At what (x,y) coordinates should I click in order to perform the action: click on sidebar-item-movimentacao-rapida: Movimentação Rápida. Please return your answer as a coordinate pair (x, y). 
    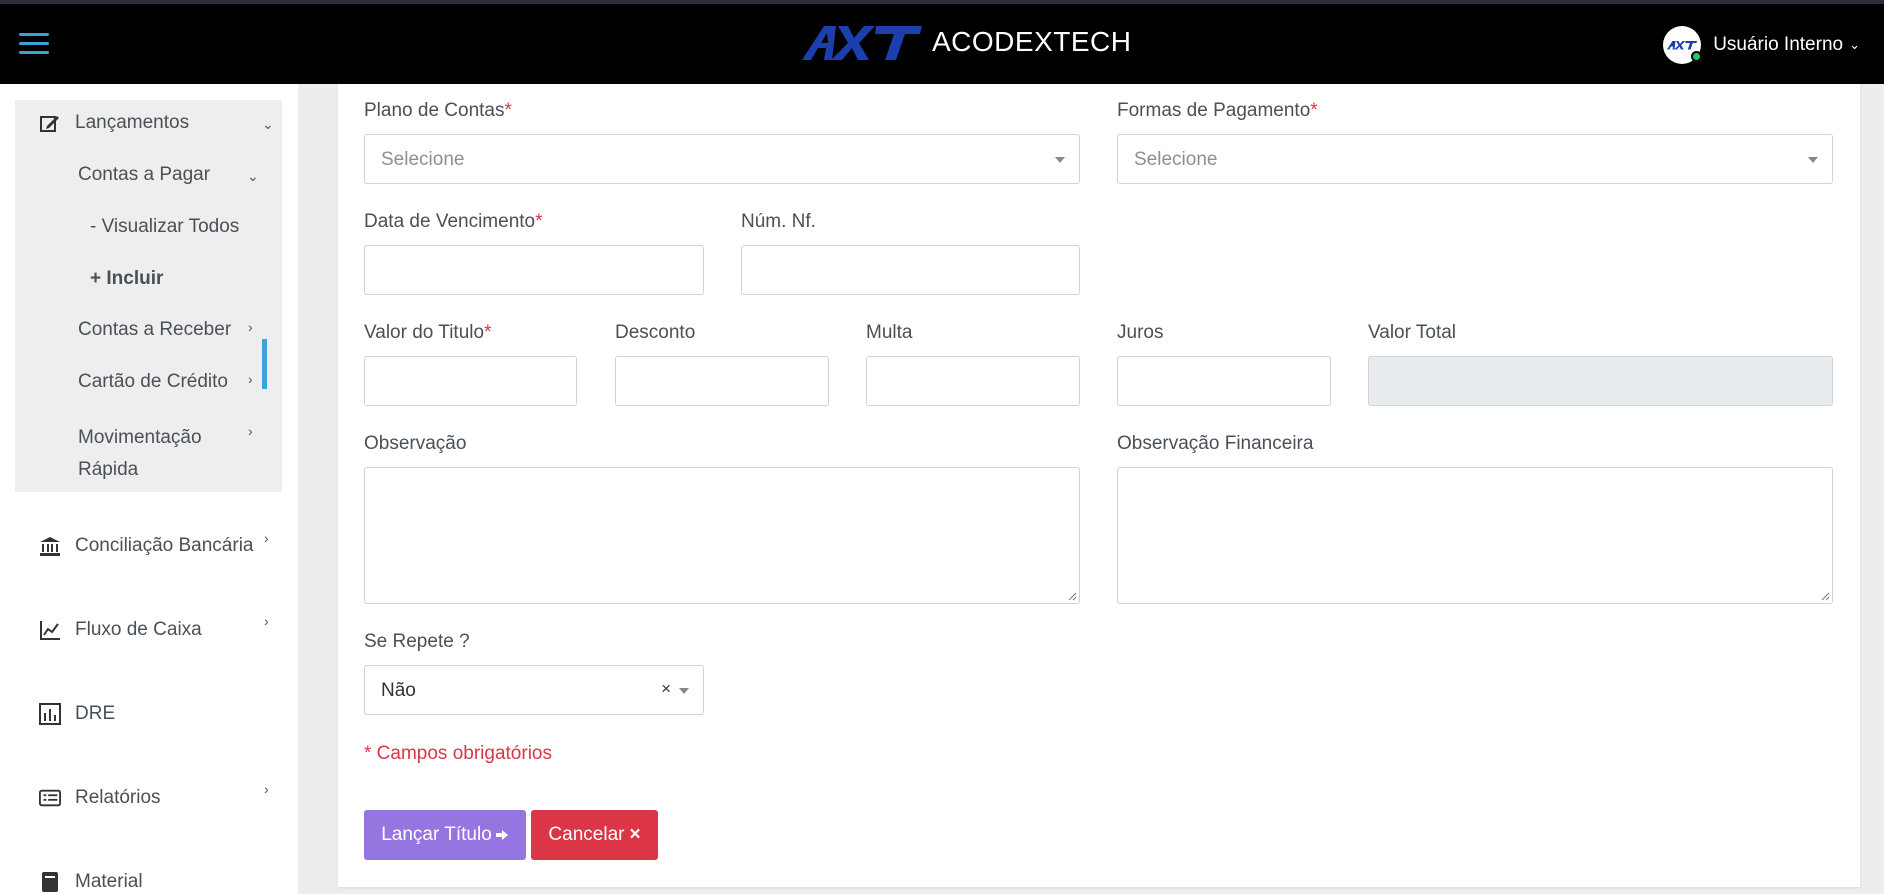
    Looking at the image, I should click on (140, 454).